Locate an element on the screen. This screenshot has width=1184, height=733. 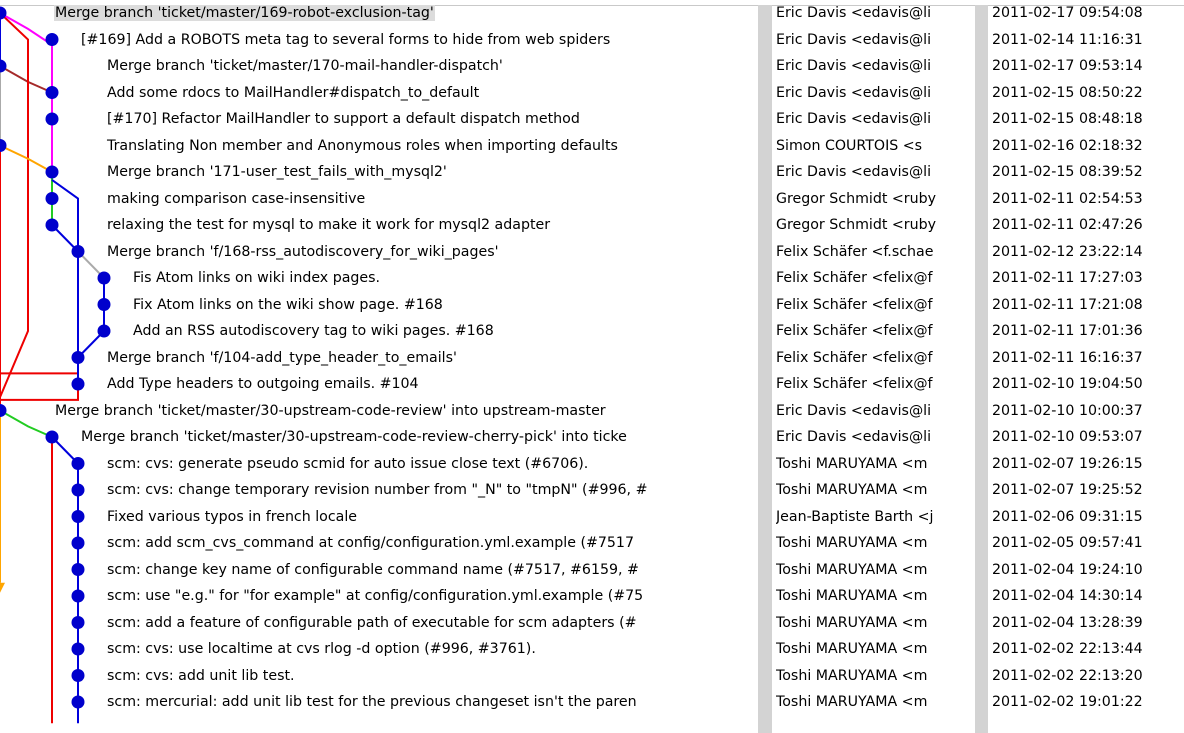
commit-date: 2011-02-07 19:26:15 is located at coordinates (1067, 463).